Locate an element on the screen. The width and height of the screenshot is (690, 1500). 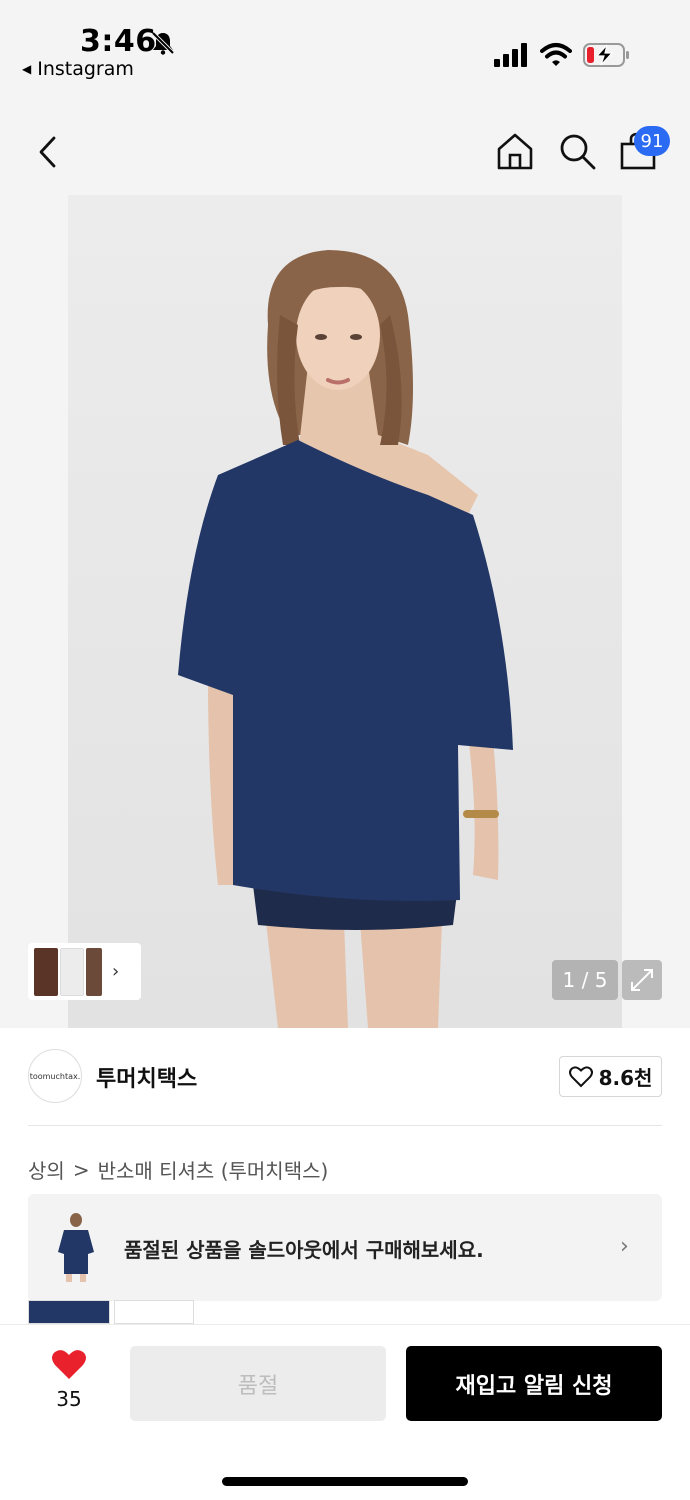
back-to-app-link: ◀ Instagram is located at coordinates (78, 69).